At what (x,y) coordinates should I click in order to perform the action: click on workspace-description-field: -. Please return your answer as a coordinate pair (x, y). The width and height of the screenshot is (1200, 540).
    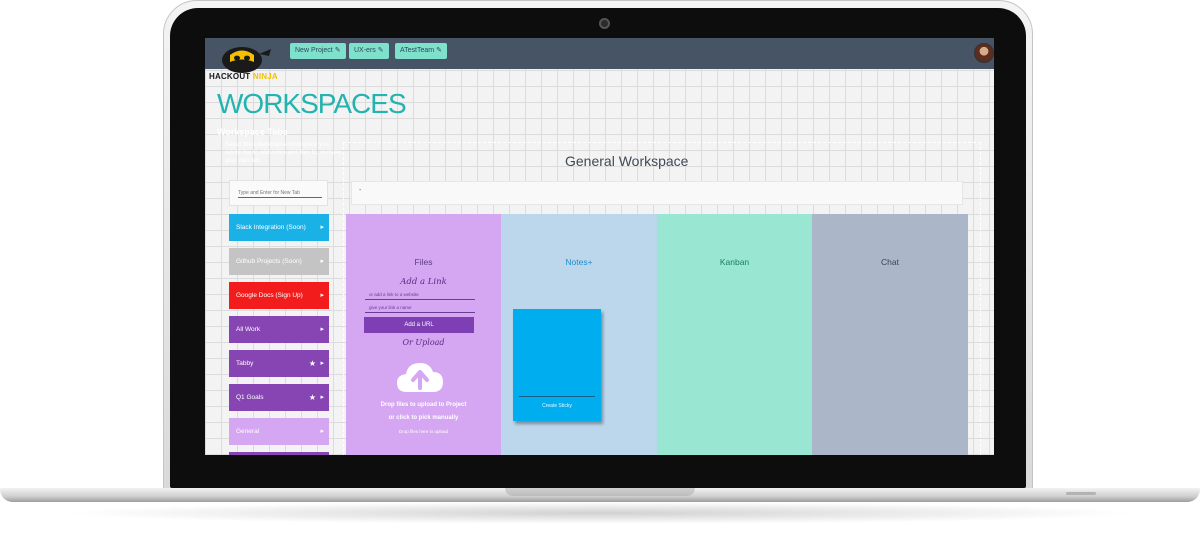
    Looking at the image, I should click on (657, 193).